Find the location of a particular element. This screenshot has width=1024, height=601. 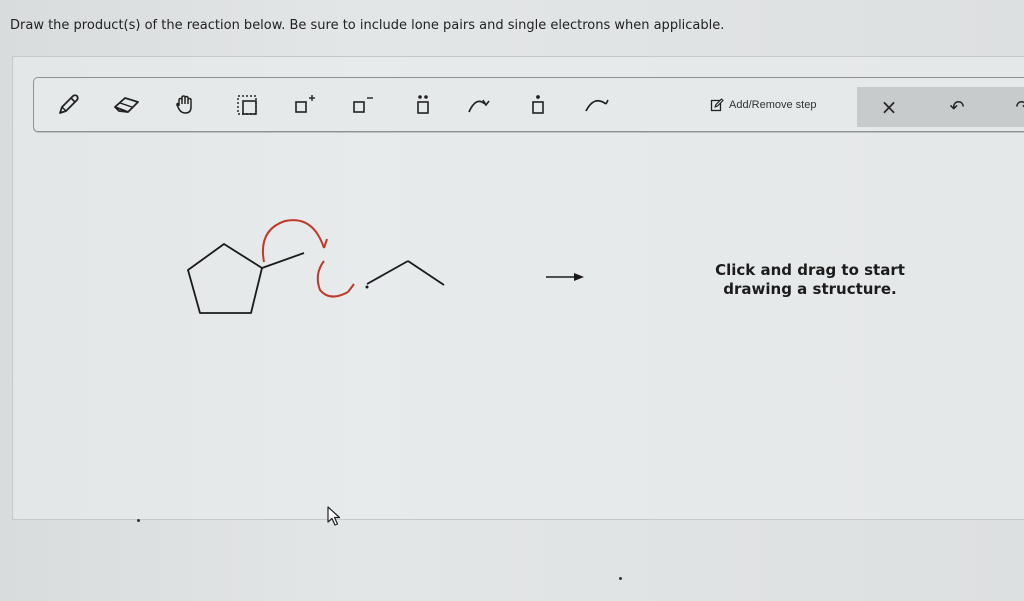

radical-electron-dot is located at coordinates (367, 287).